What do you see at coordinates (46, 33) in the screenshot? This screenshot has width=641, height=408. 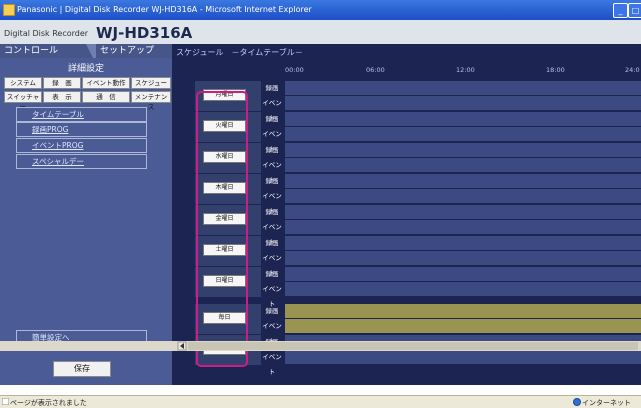 I see `brand-product-line: Digital Disk Recorder` at bounding box center [46, 33].